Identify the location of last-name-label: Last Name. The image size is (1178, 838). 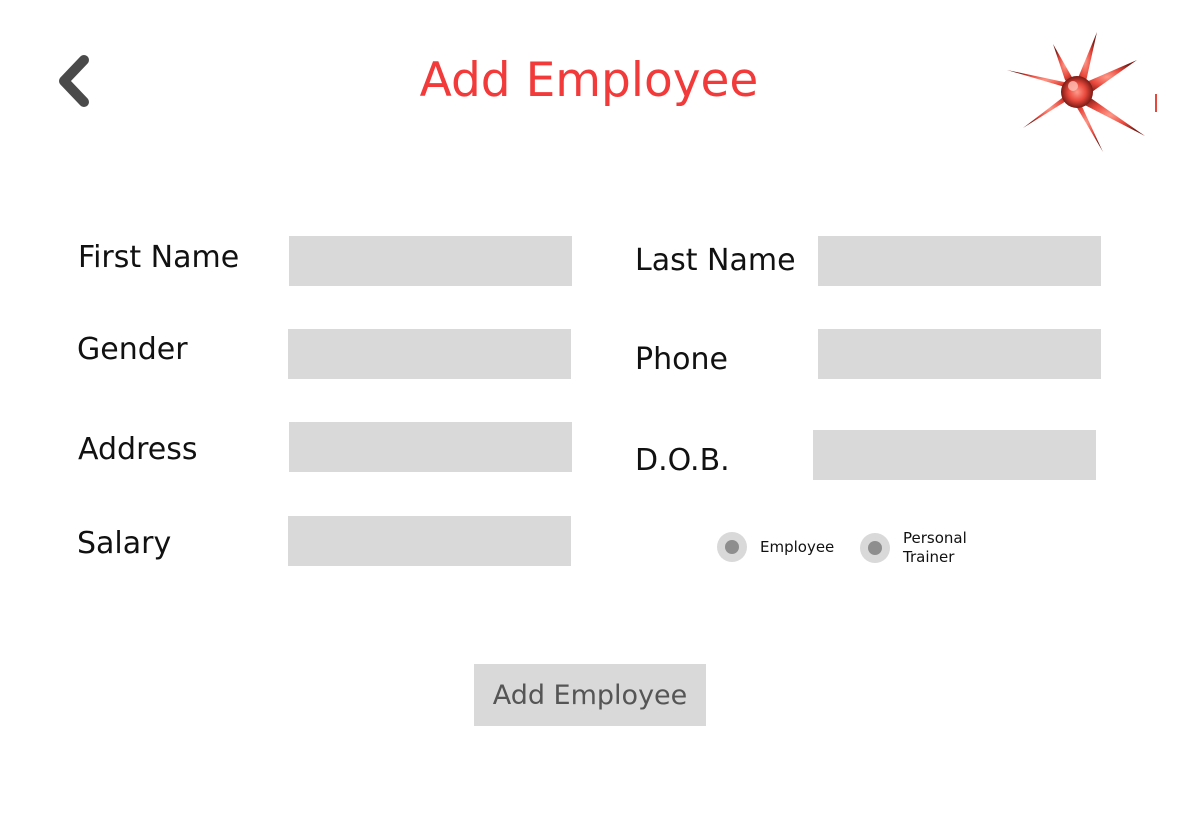
(715, 260).